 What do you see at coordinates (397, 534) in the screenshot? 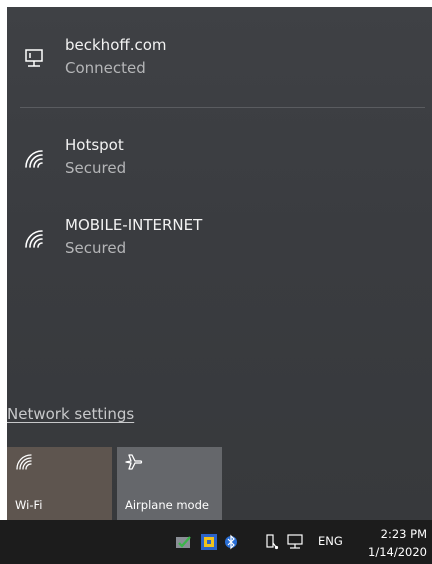
I see `clock-time: 2:23 PM` at bounding box center [397, 534].